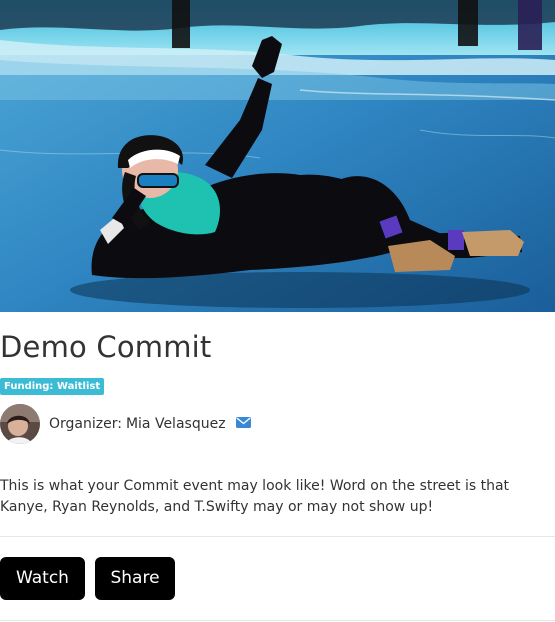 The height and width of the screenshot is (622, 555). What do you see at coordinates (135, 578) in the screenshot?
I see `share-button: Share` at bounding box center [135, 578].